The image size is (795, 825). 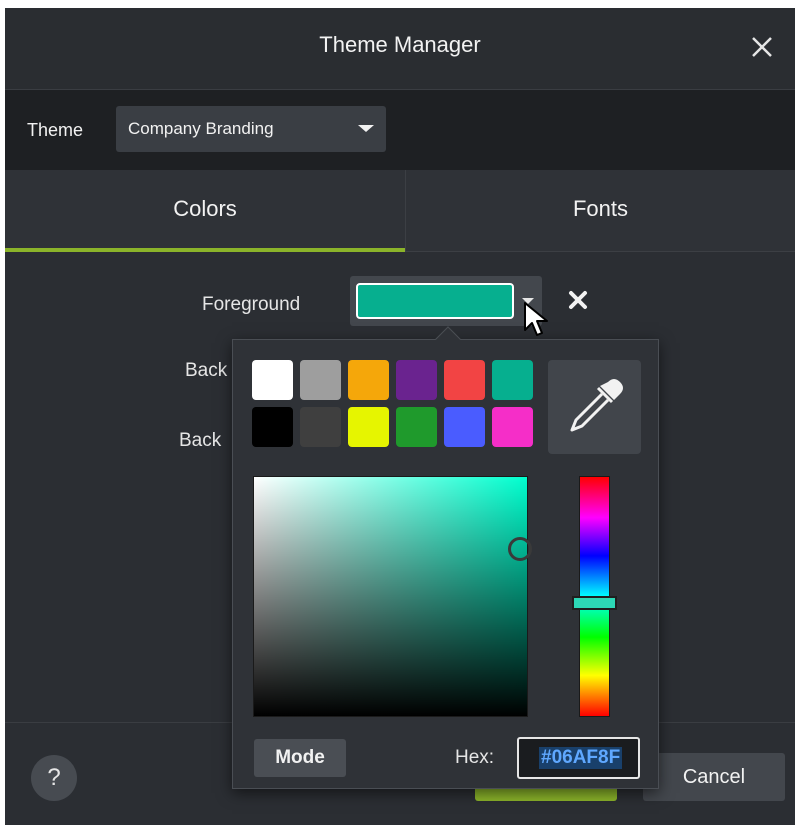 I want to click on theme-select: Company Branding, so click(x=251, y=129).